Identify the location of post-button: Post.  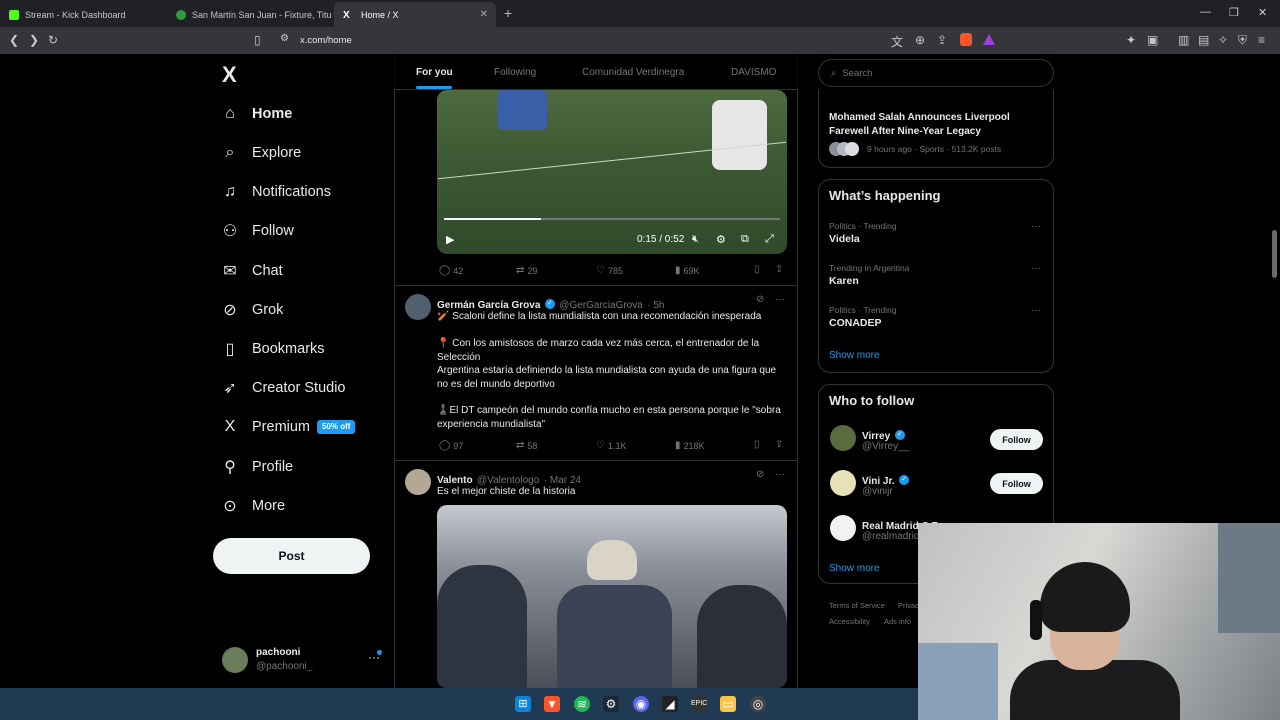
(291, 556).